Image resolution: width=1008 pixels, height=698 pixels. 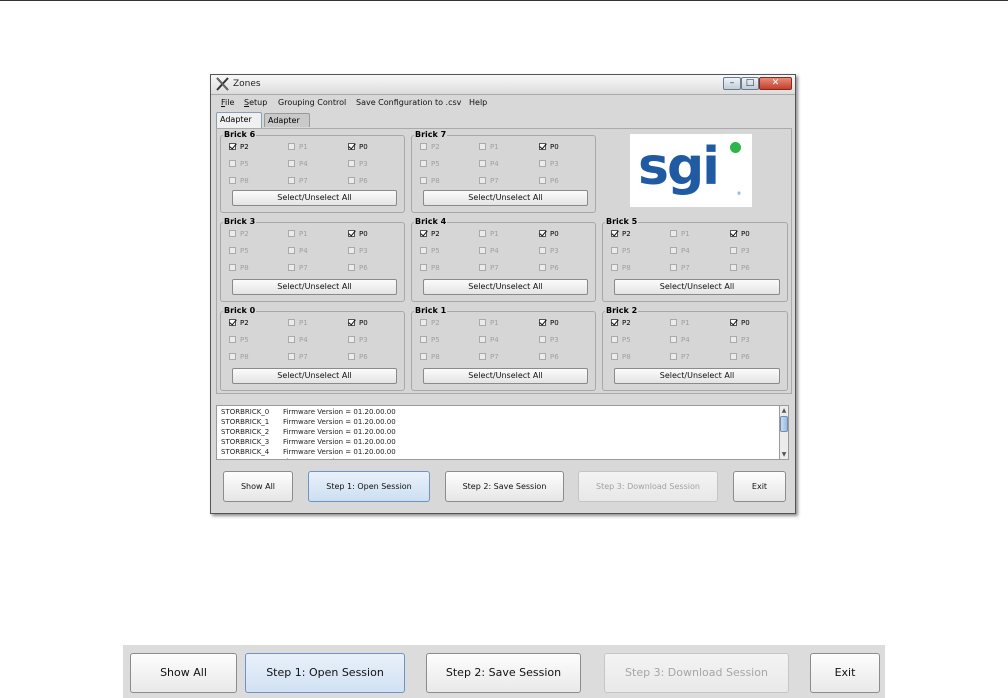 What do you see at coordinates (227, 102) in the screenshot?
I see `menu-file: File` at bounding box center [227, 102].